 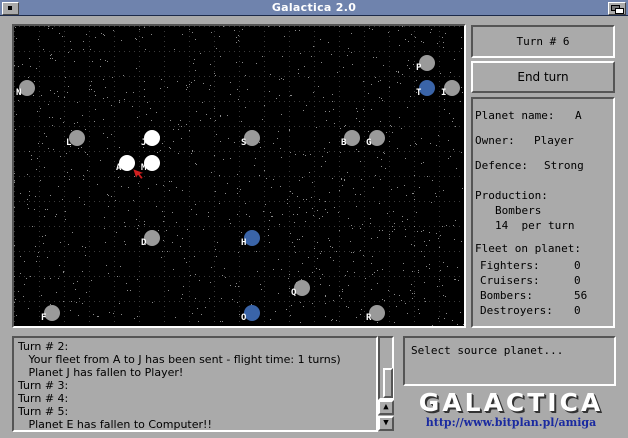 What do you see at coordinates (419, 93) in the screenshot?
I see `planet-label: T` at bounding box center [419, 93].